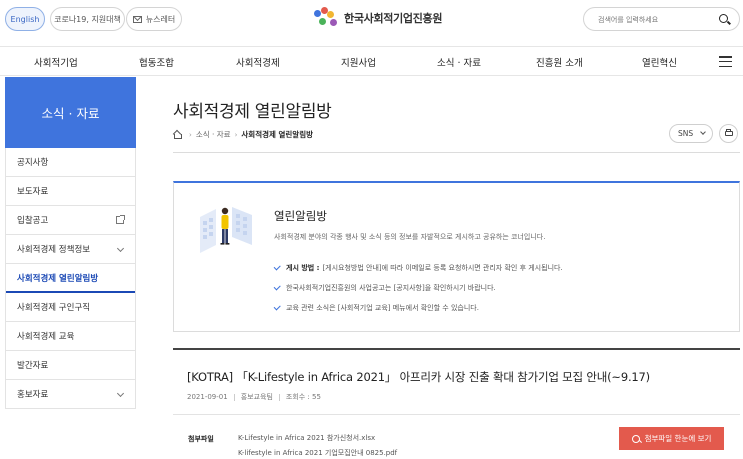 This screenshot has height=459, width=743. Describe the element at coordinates (70, 112) in the screenshot. I see `sidebar-title: 소식 · 자료` at that location.